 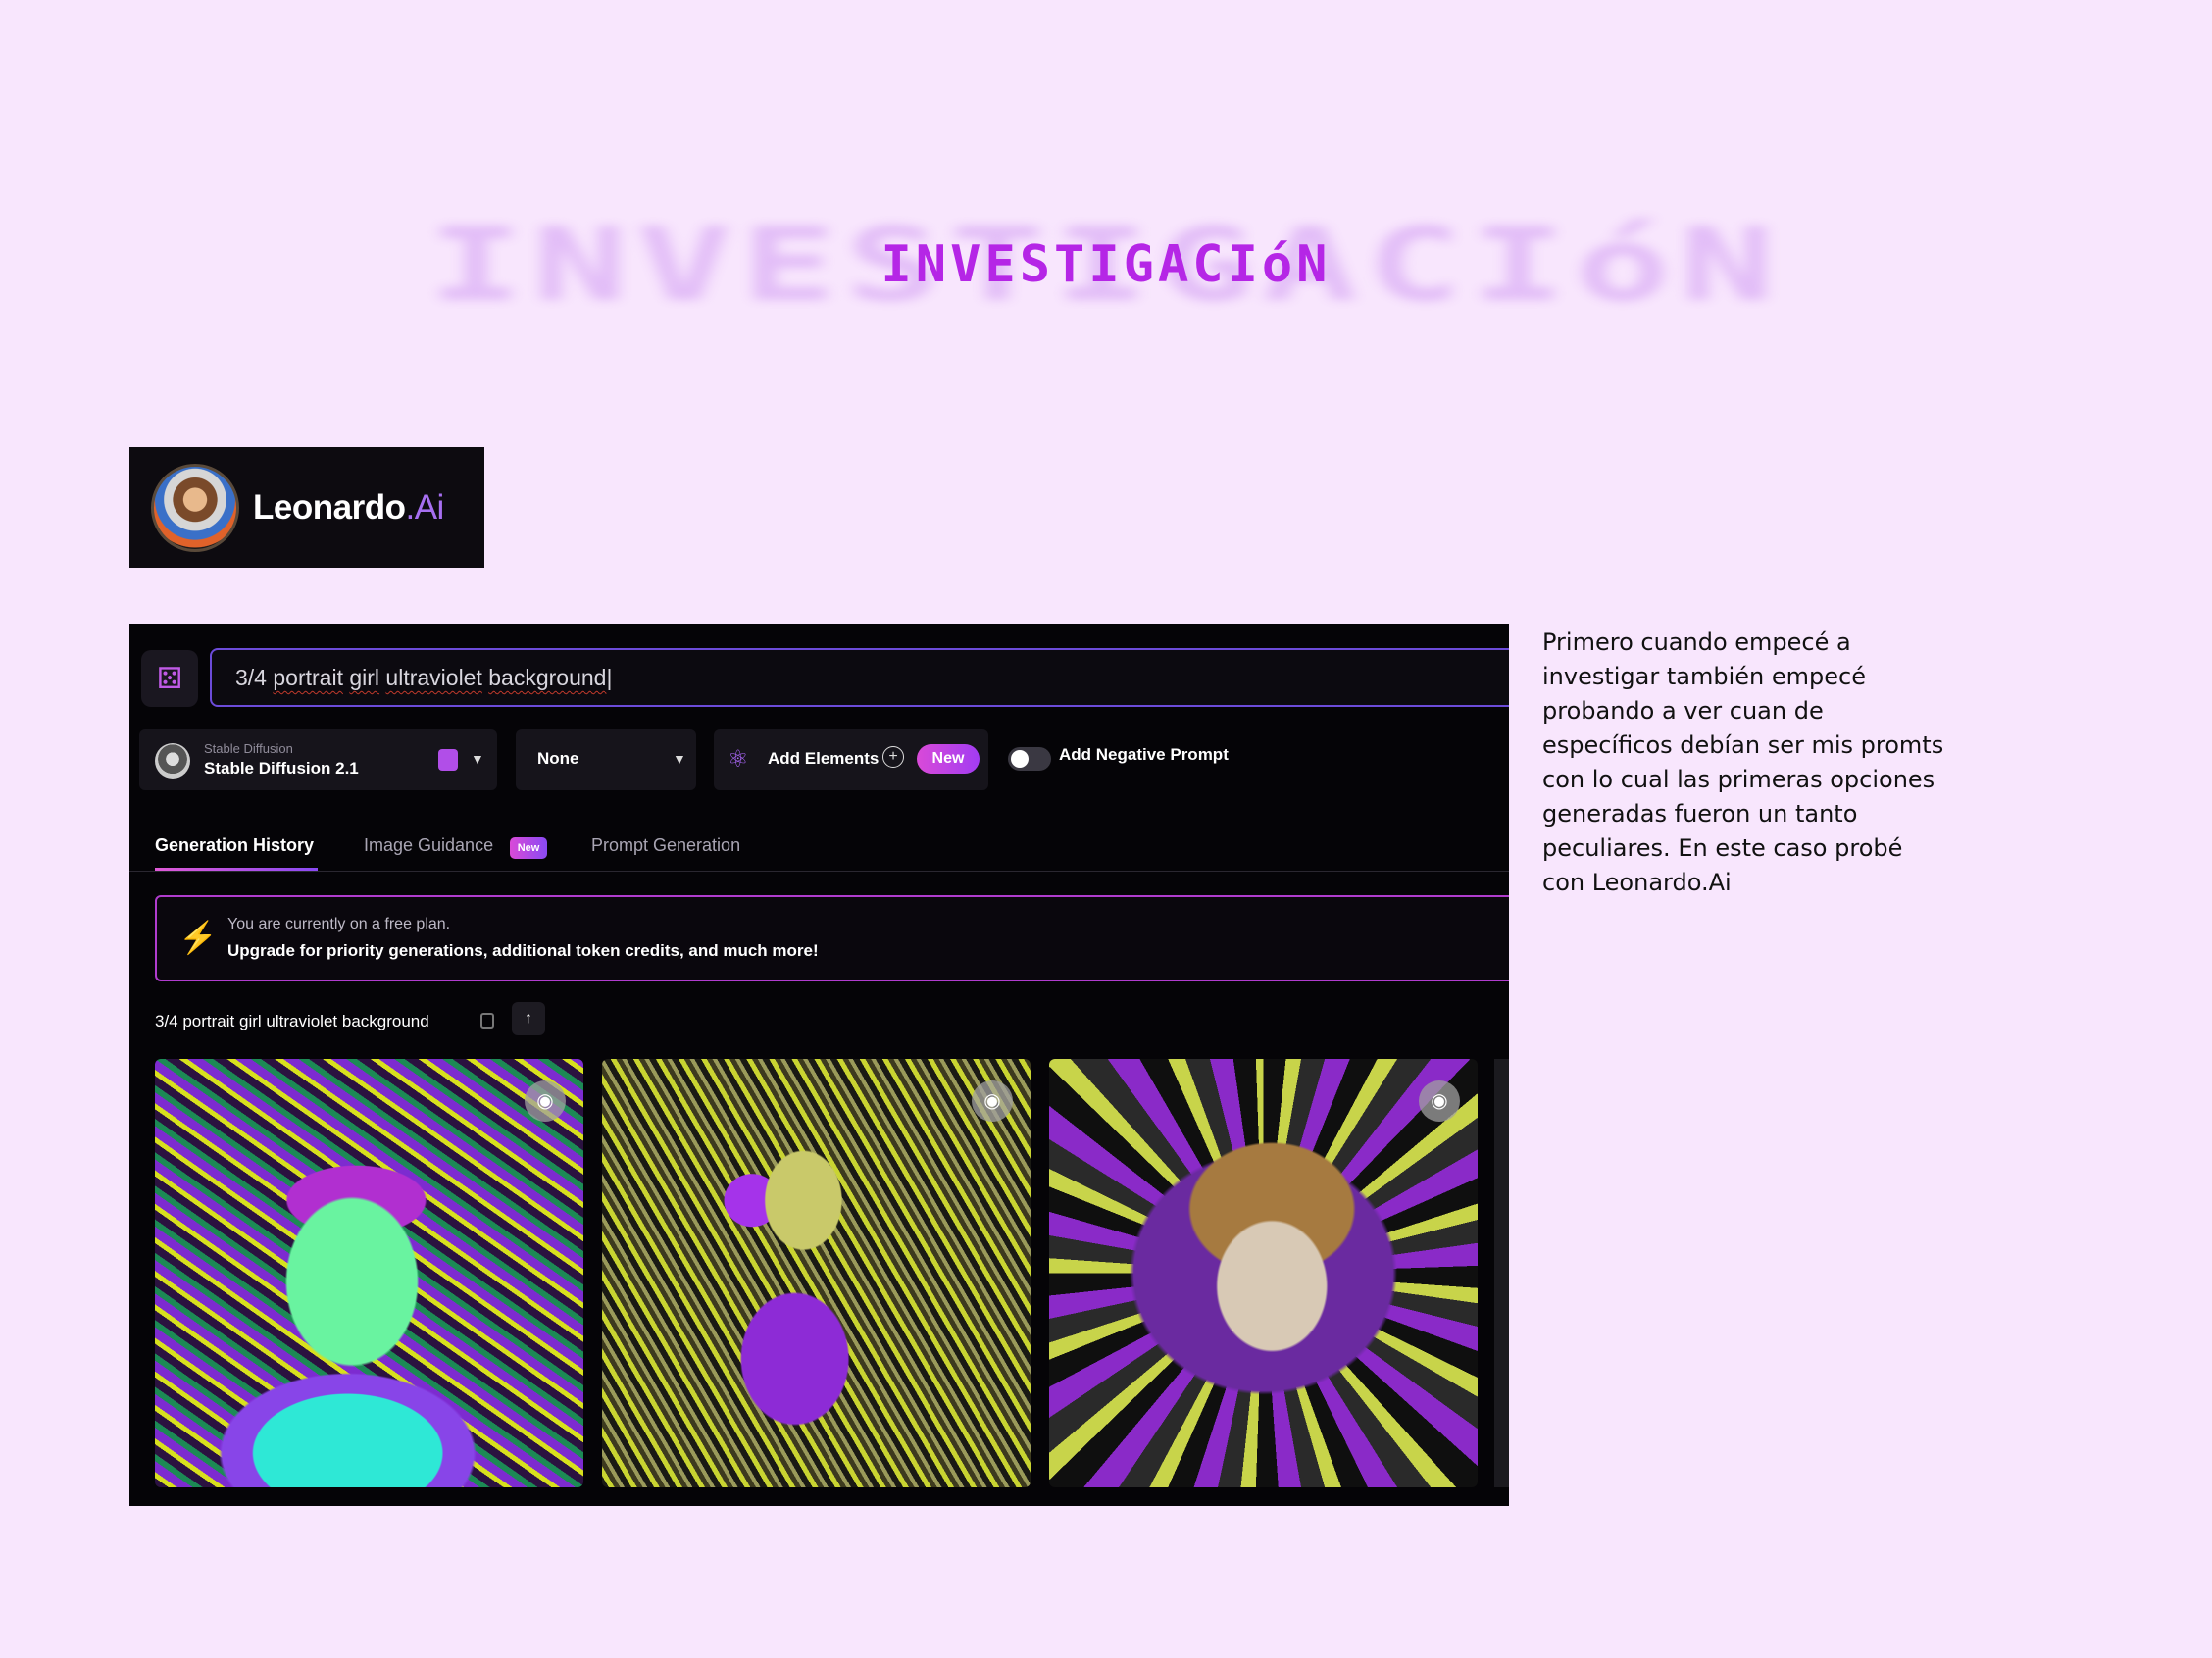 I want to click on next-image-edge, so click(x=1501, y=1273).